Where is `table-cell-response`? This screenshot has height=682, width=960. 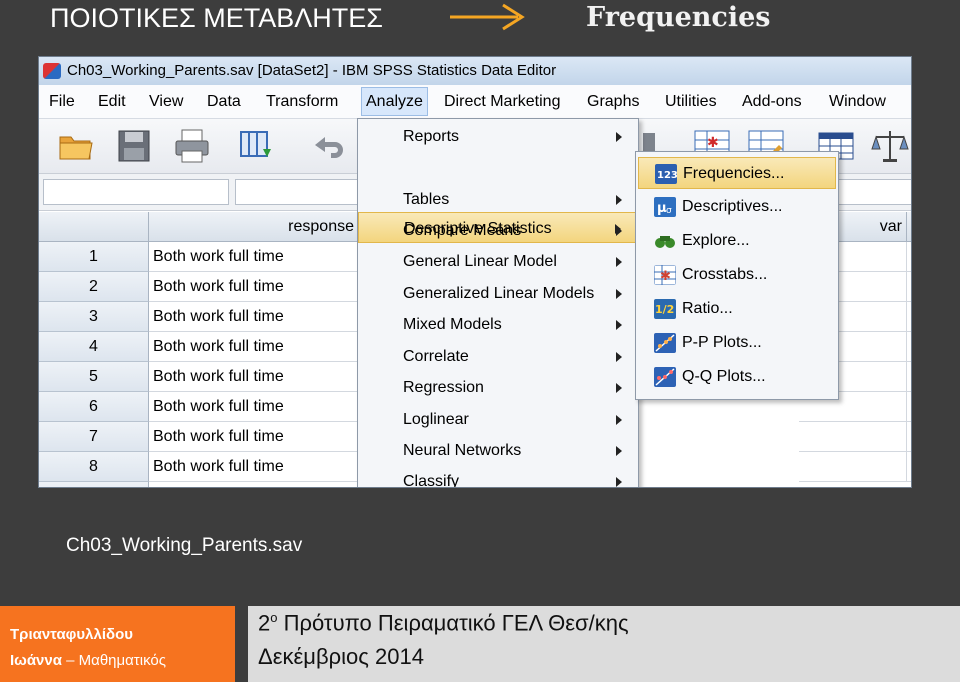
table-cell-response is located at coordinates (254, 484).